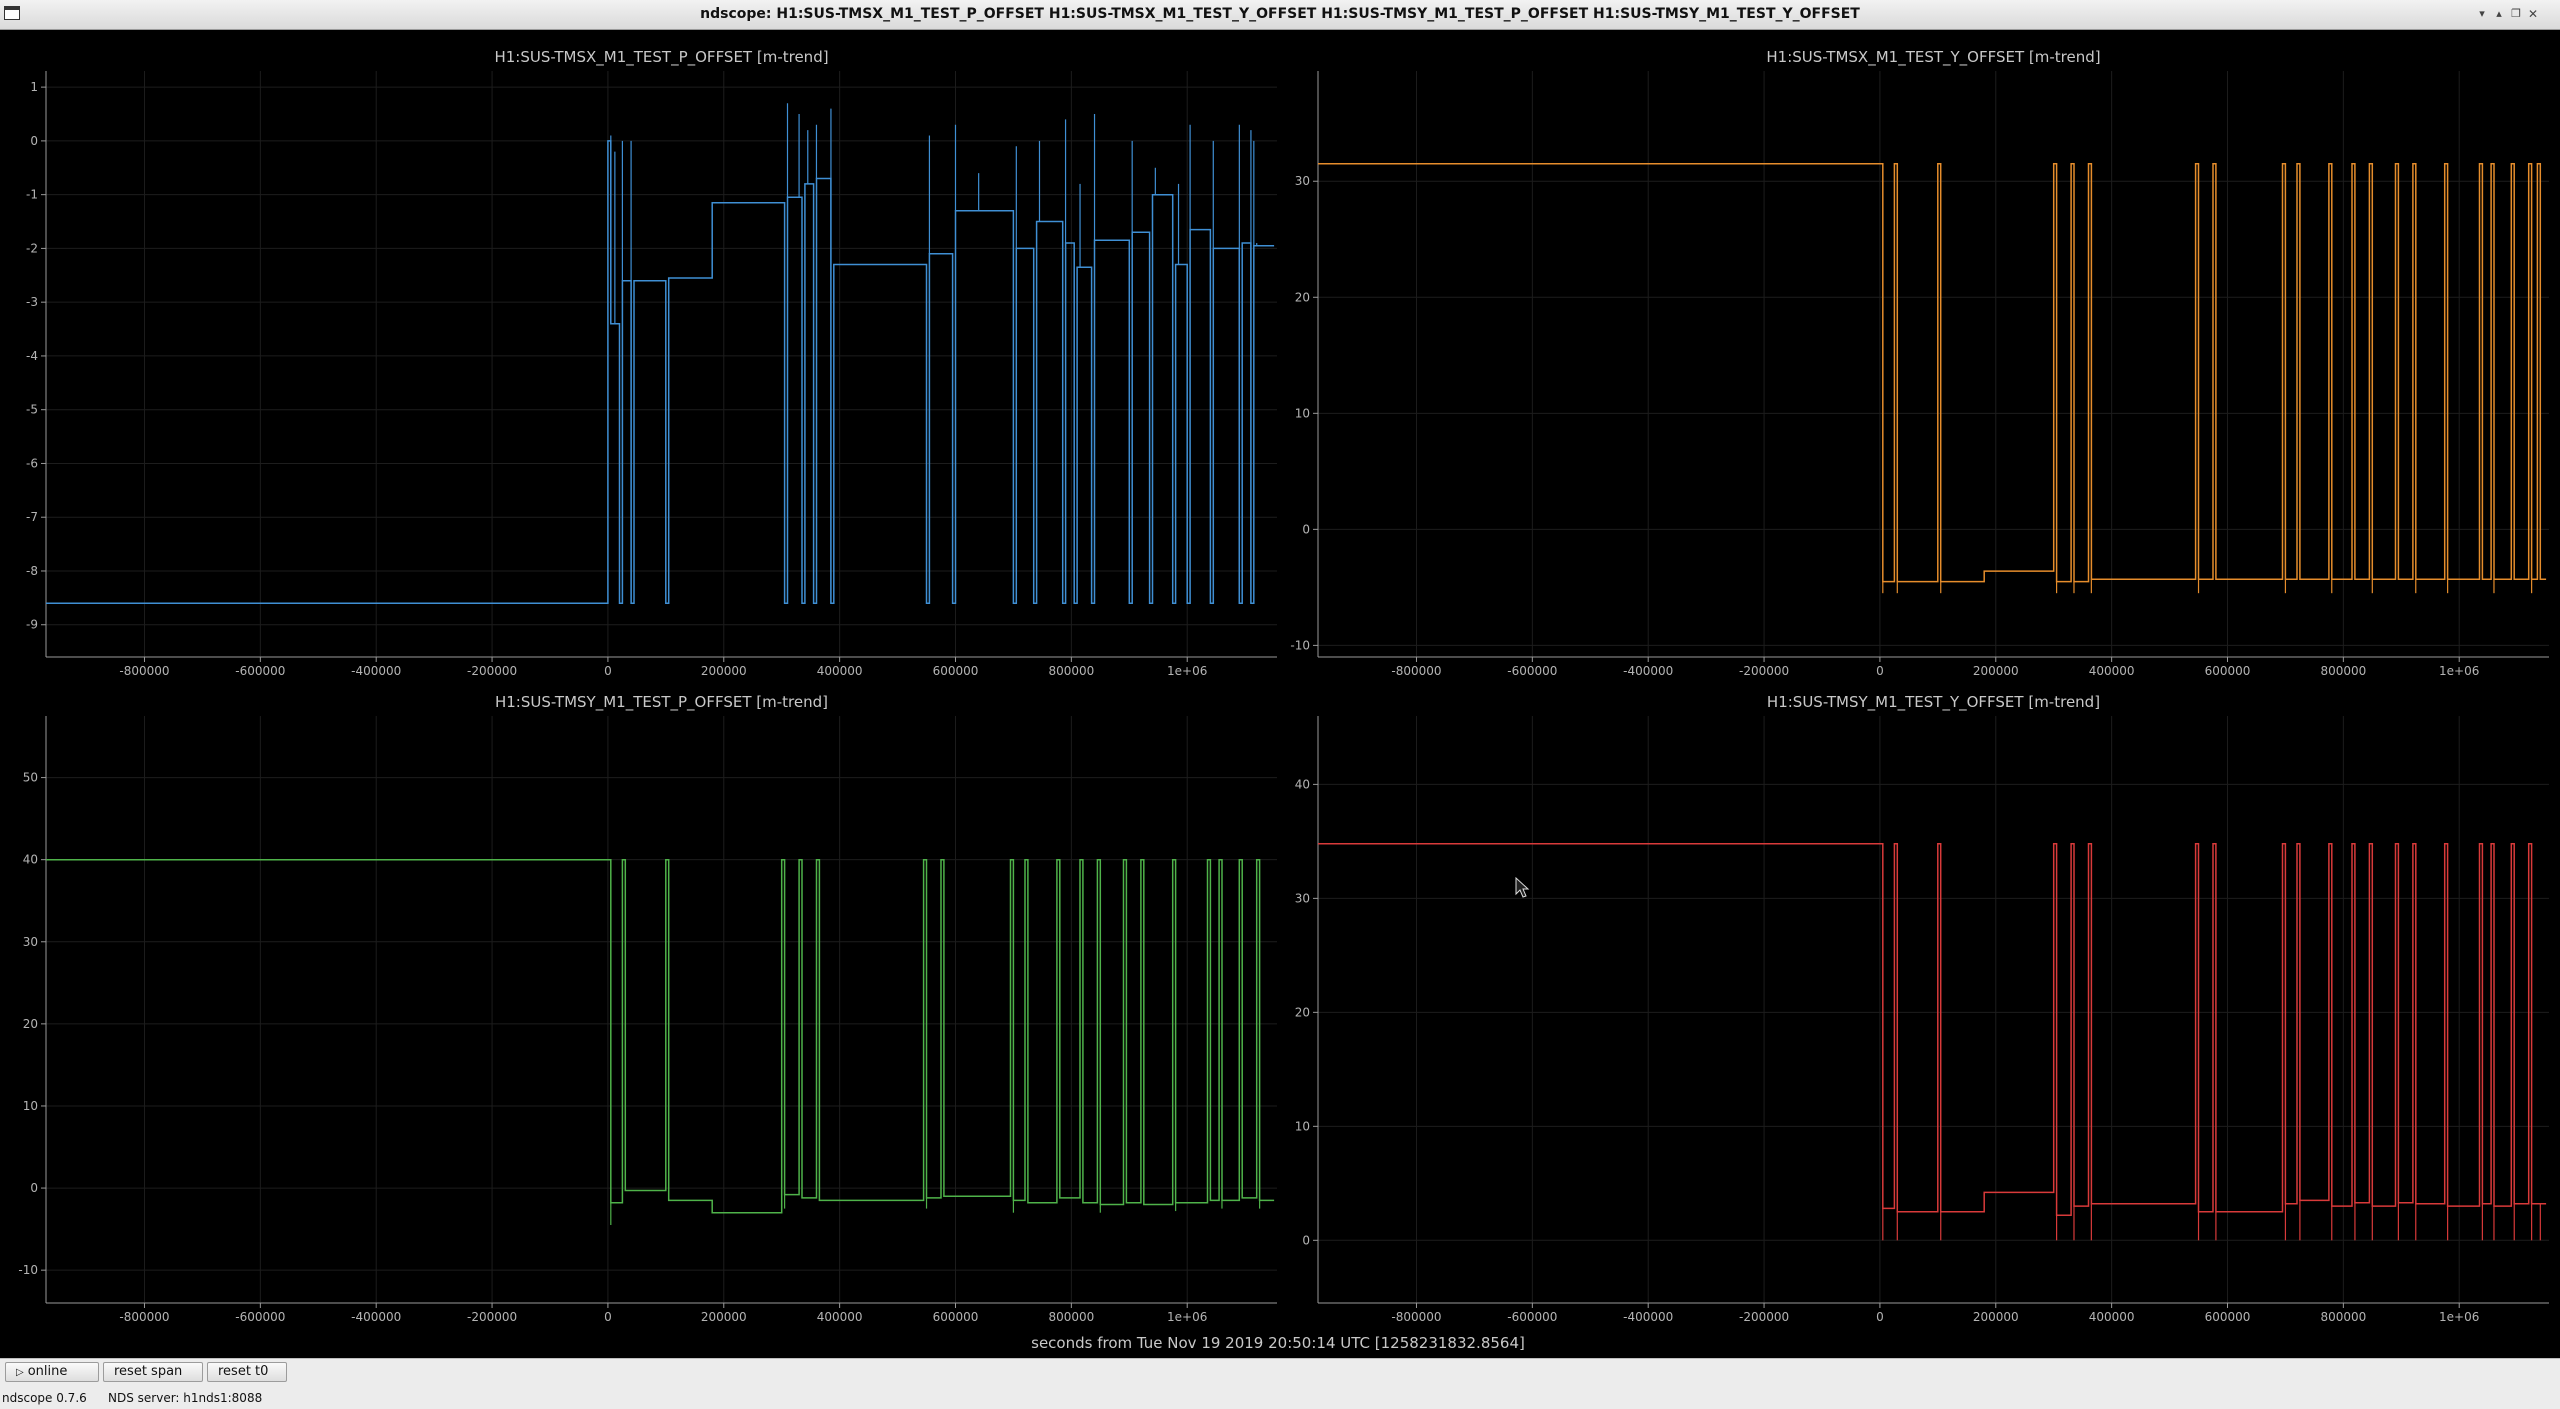  What do you see at coordinates (247, 1372) in the screenshot?
I see `reset-t0-button: reset t0` at bounding box center [247, 1372].